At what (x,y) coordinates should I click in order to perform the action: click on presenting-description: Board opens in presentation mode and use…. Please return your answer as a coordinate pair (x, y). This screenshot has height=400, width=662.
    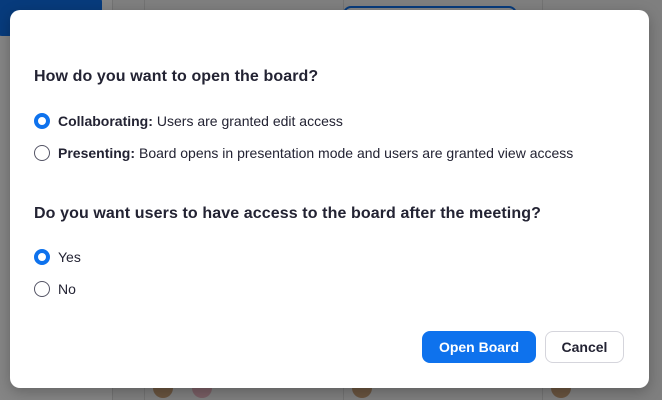
    Looking at the image, I should click on (356, 153).